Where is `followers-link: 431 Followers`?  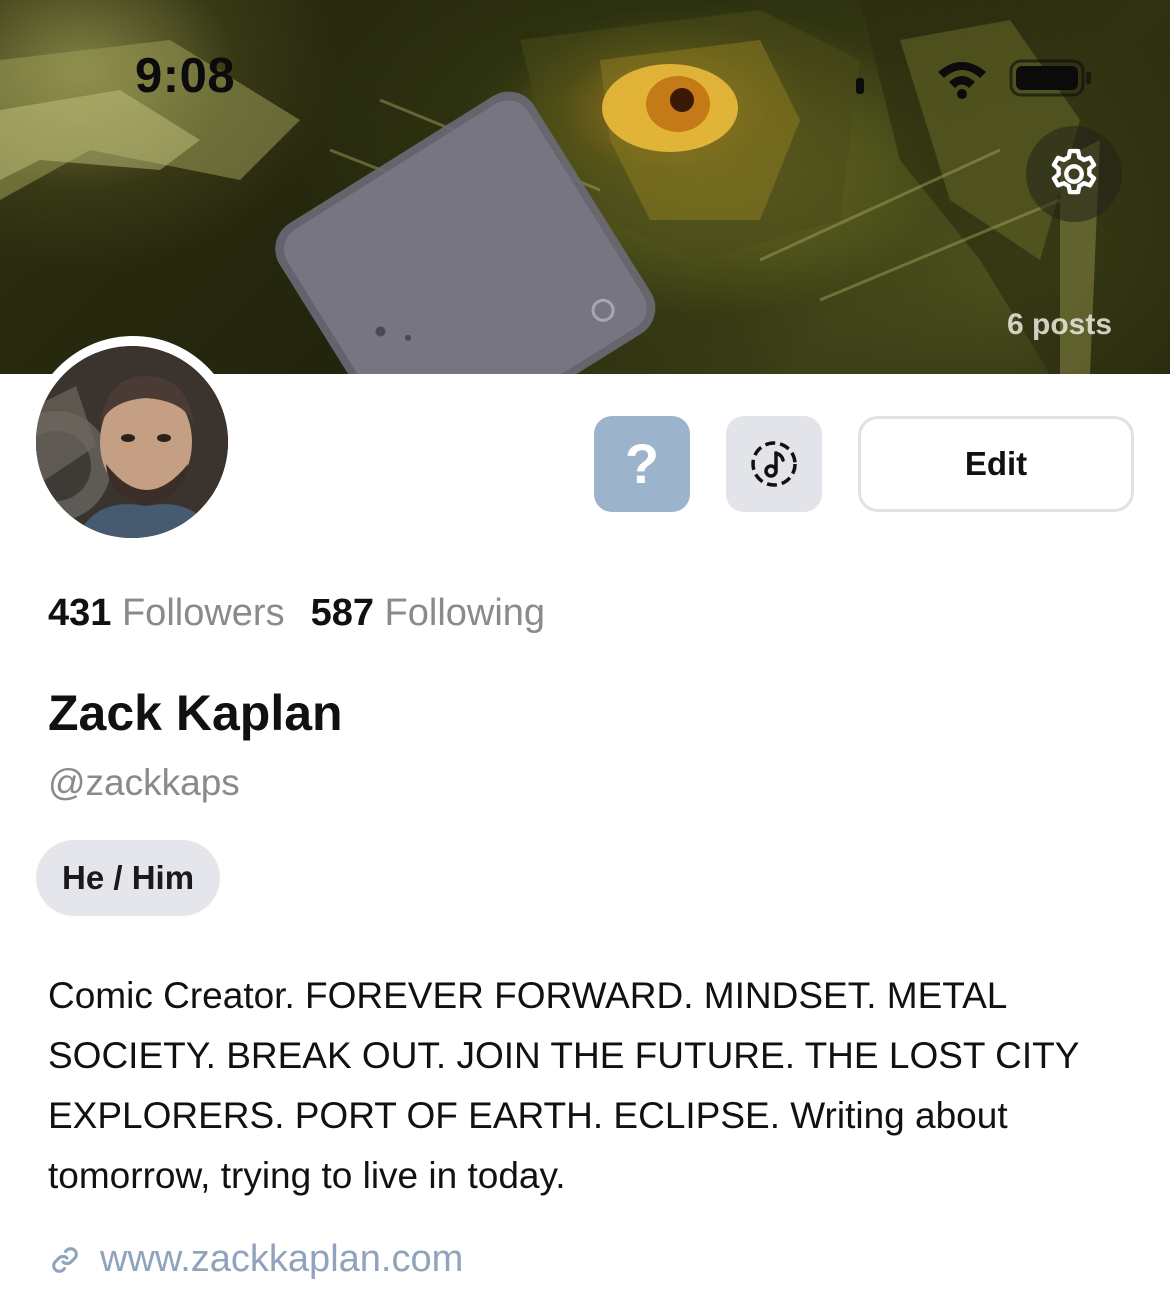 followers-link: 431 Followers is located at coordinates (166, 613).